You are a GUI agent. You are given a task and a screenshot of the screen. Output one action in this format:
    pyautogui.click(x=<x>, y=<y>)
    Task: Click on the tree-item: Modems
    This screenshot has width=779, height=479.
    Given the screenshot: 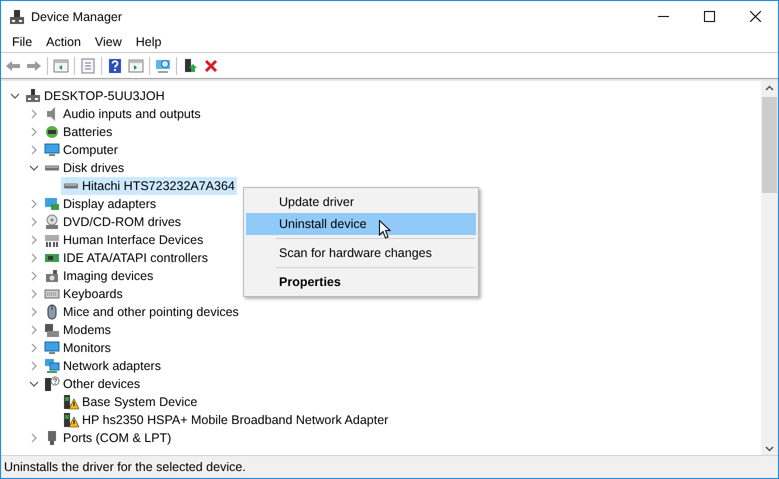 What is the action you would take?
    pyautogui.click(x=77, y=330)
    